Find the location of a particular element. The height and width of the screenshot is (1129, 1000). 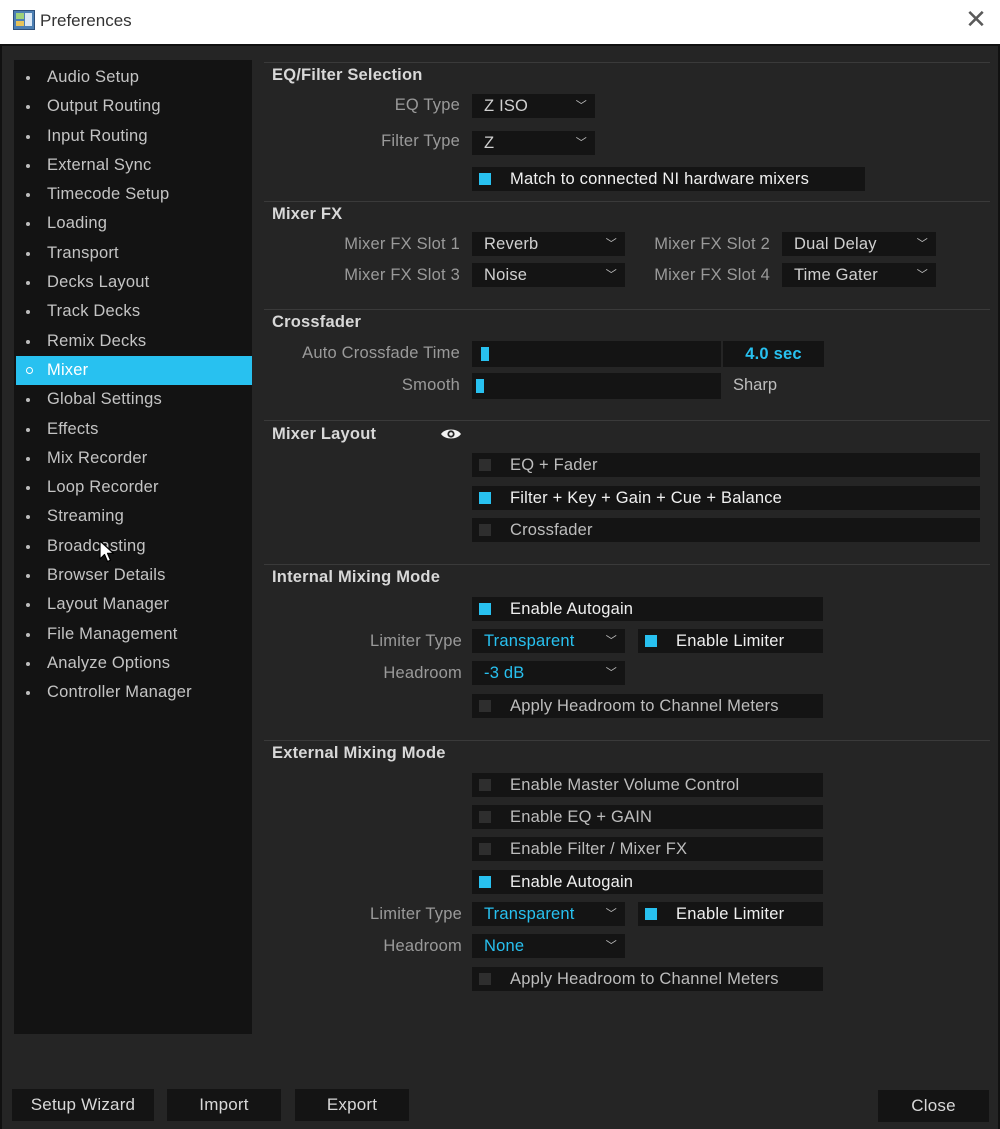

sidebar-item-decks-layout: Decks Layout is located at coordinates (133, 282).